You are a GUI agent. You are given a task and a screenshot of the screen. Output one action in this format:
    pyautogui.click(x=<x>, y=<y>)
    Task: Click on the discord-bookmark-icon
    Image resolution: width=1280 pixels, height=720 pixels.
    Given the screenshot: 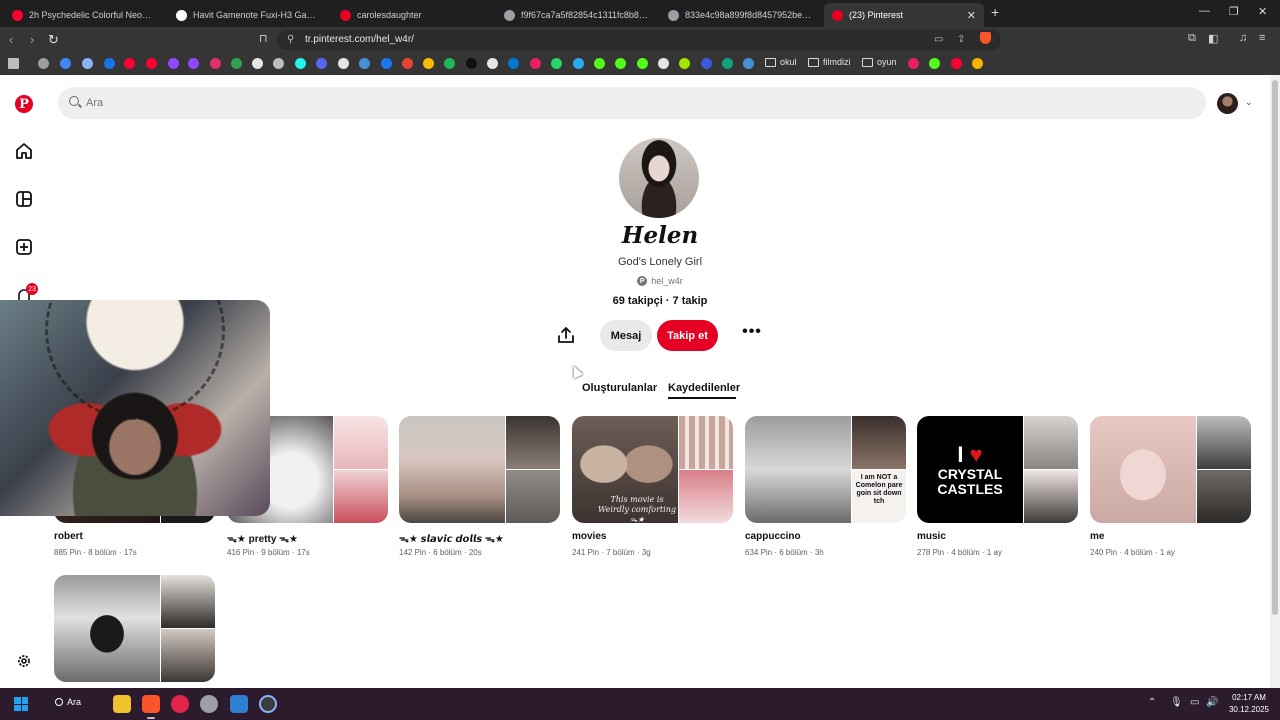 What is the action you would take?
    pyautogui.click(x=321, y=63)
    